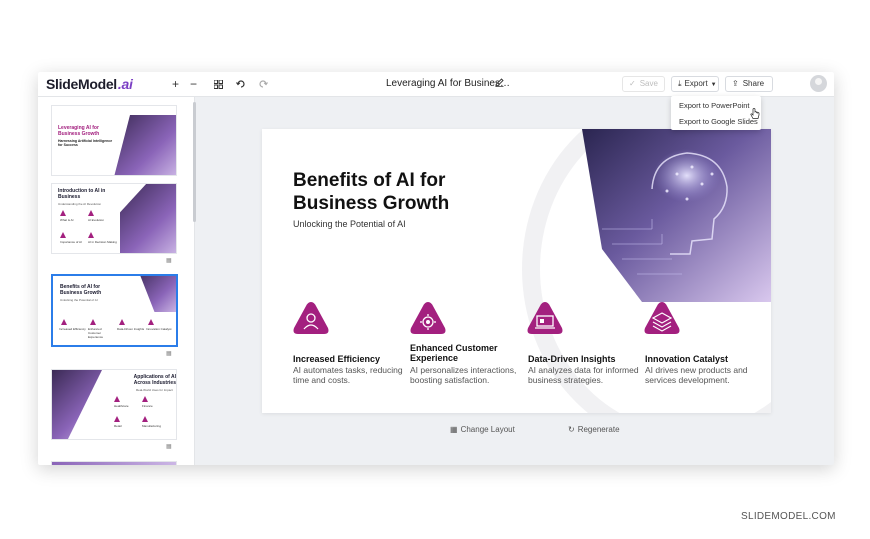 The image size is (870, 539). Describe the element at coordinates (241, 85) in the screenshot. I see `undo-icon` at that location.